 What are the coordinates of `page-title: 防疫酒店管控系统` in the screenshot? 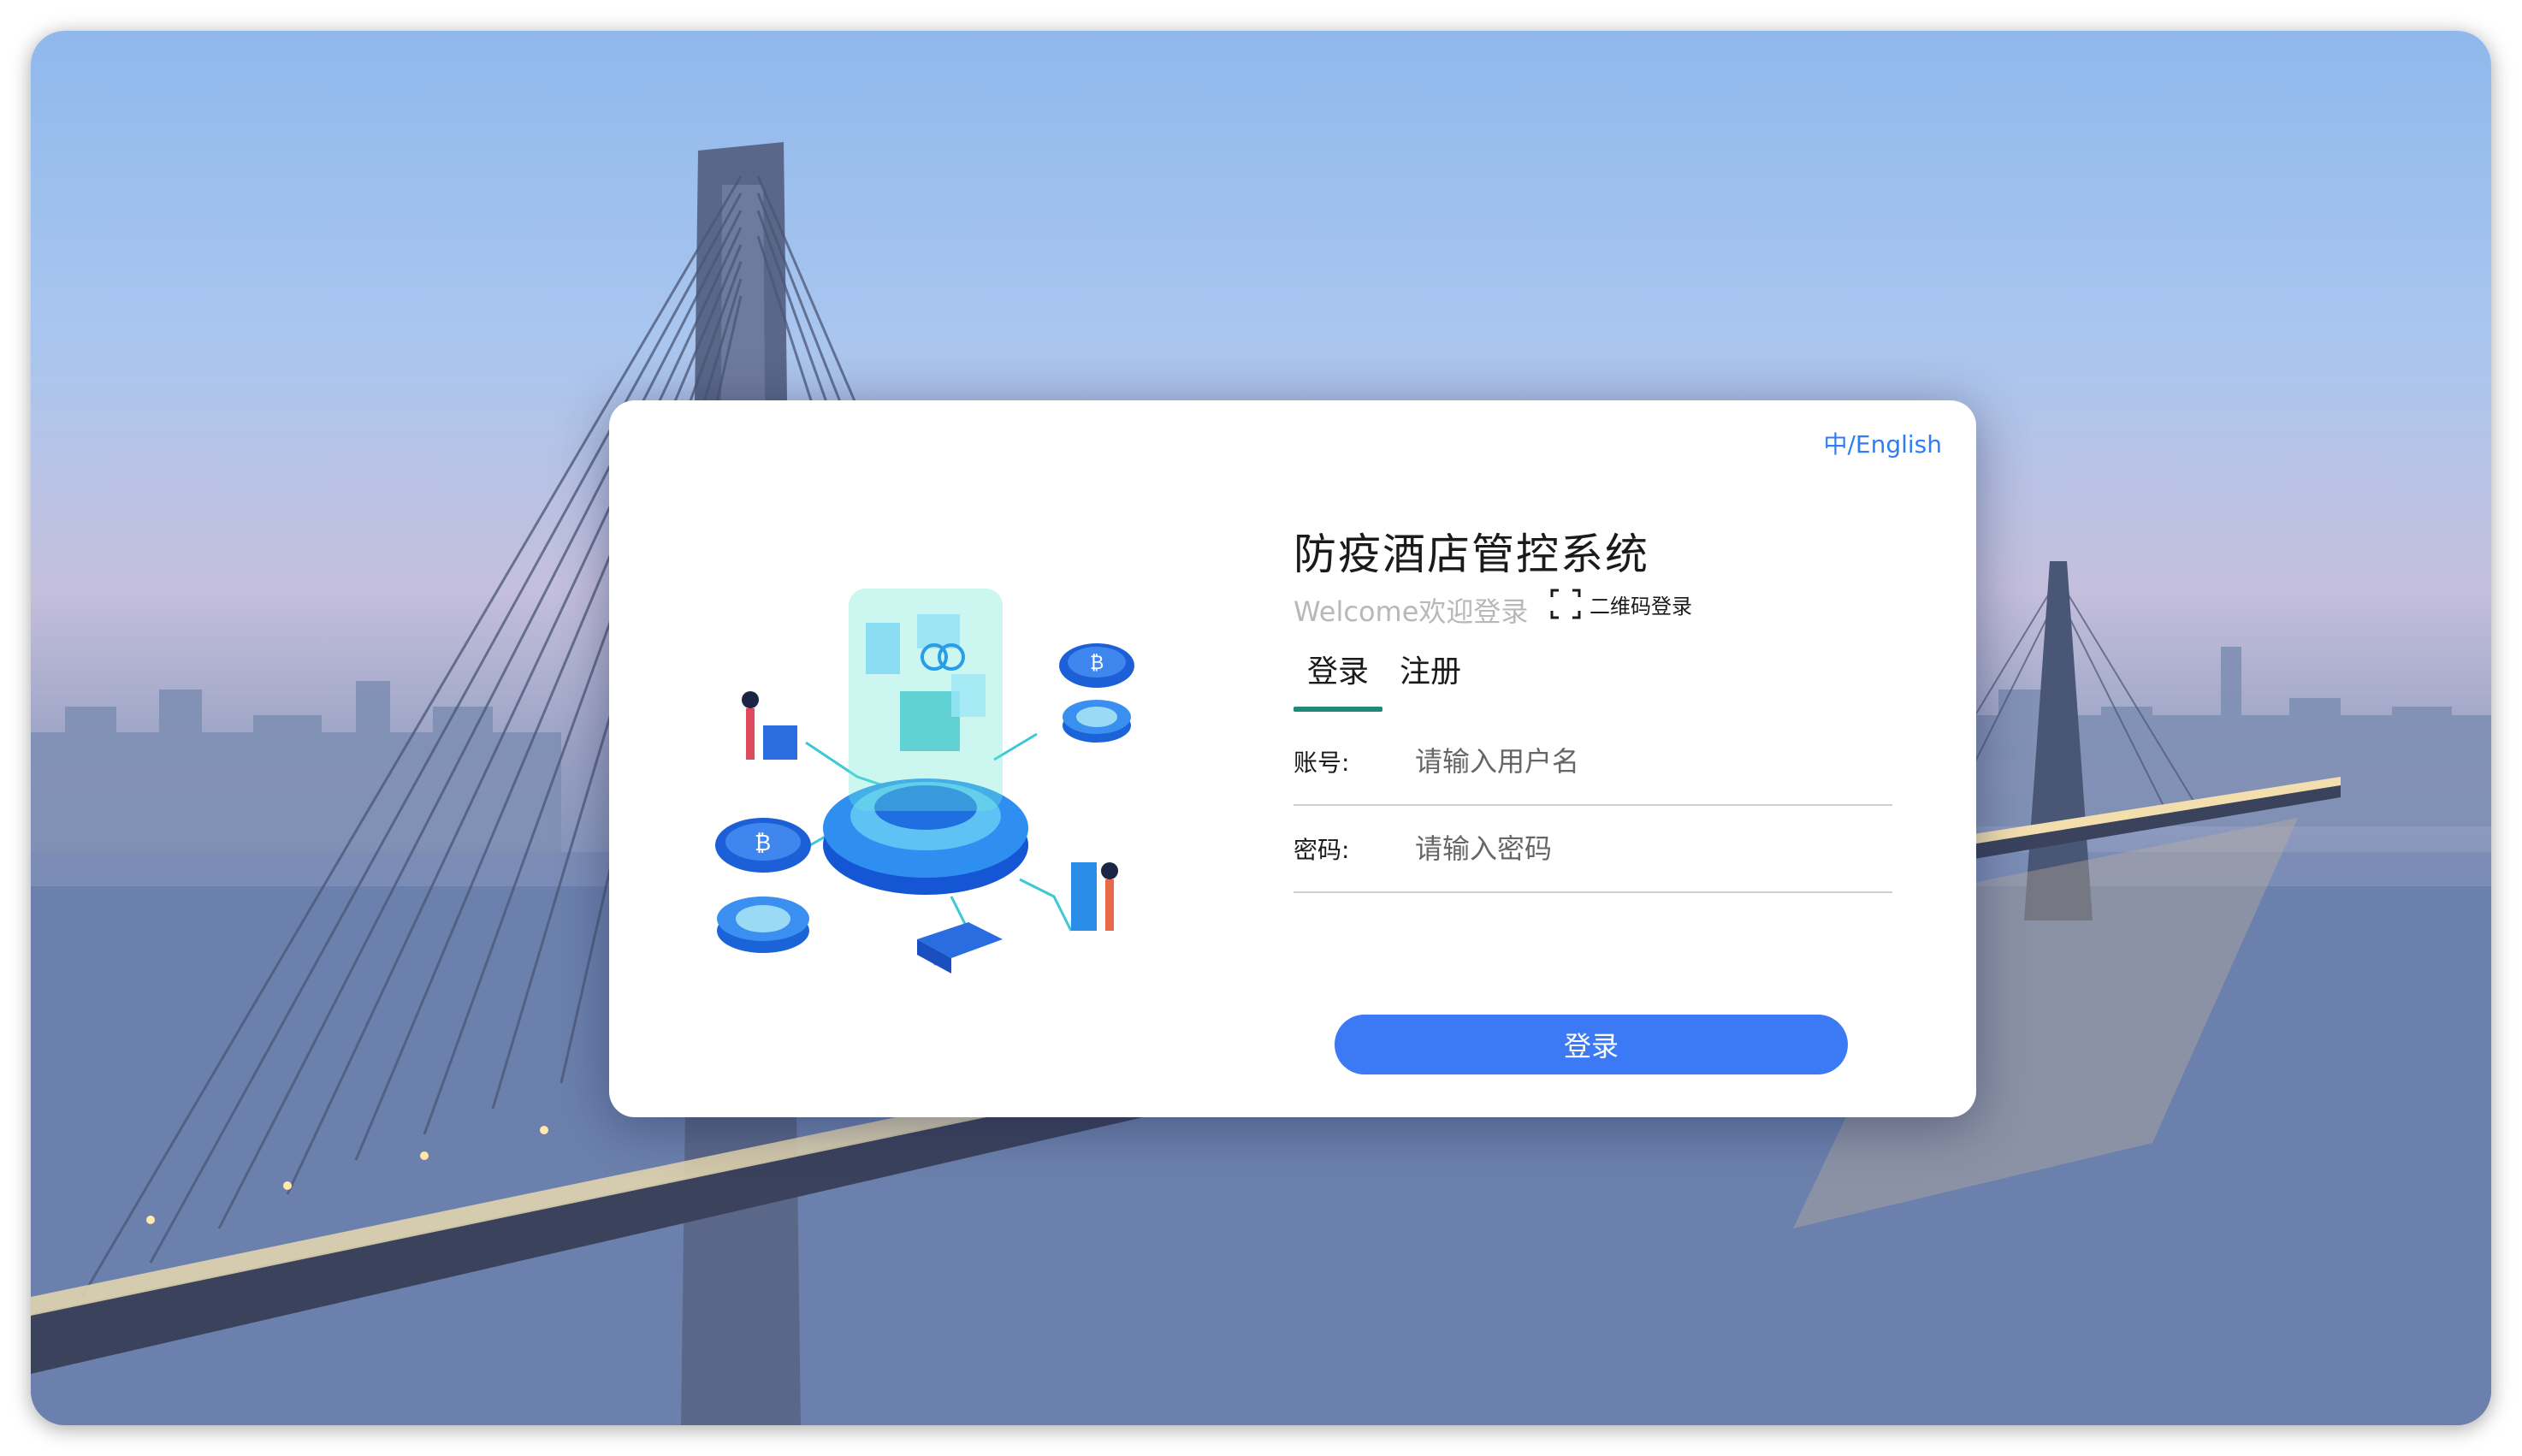 It's located at (1471, 554).